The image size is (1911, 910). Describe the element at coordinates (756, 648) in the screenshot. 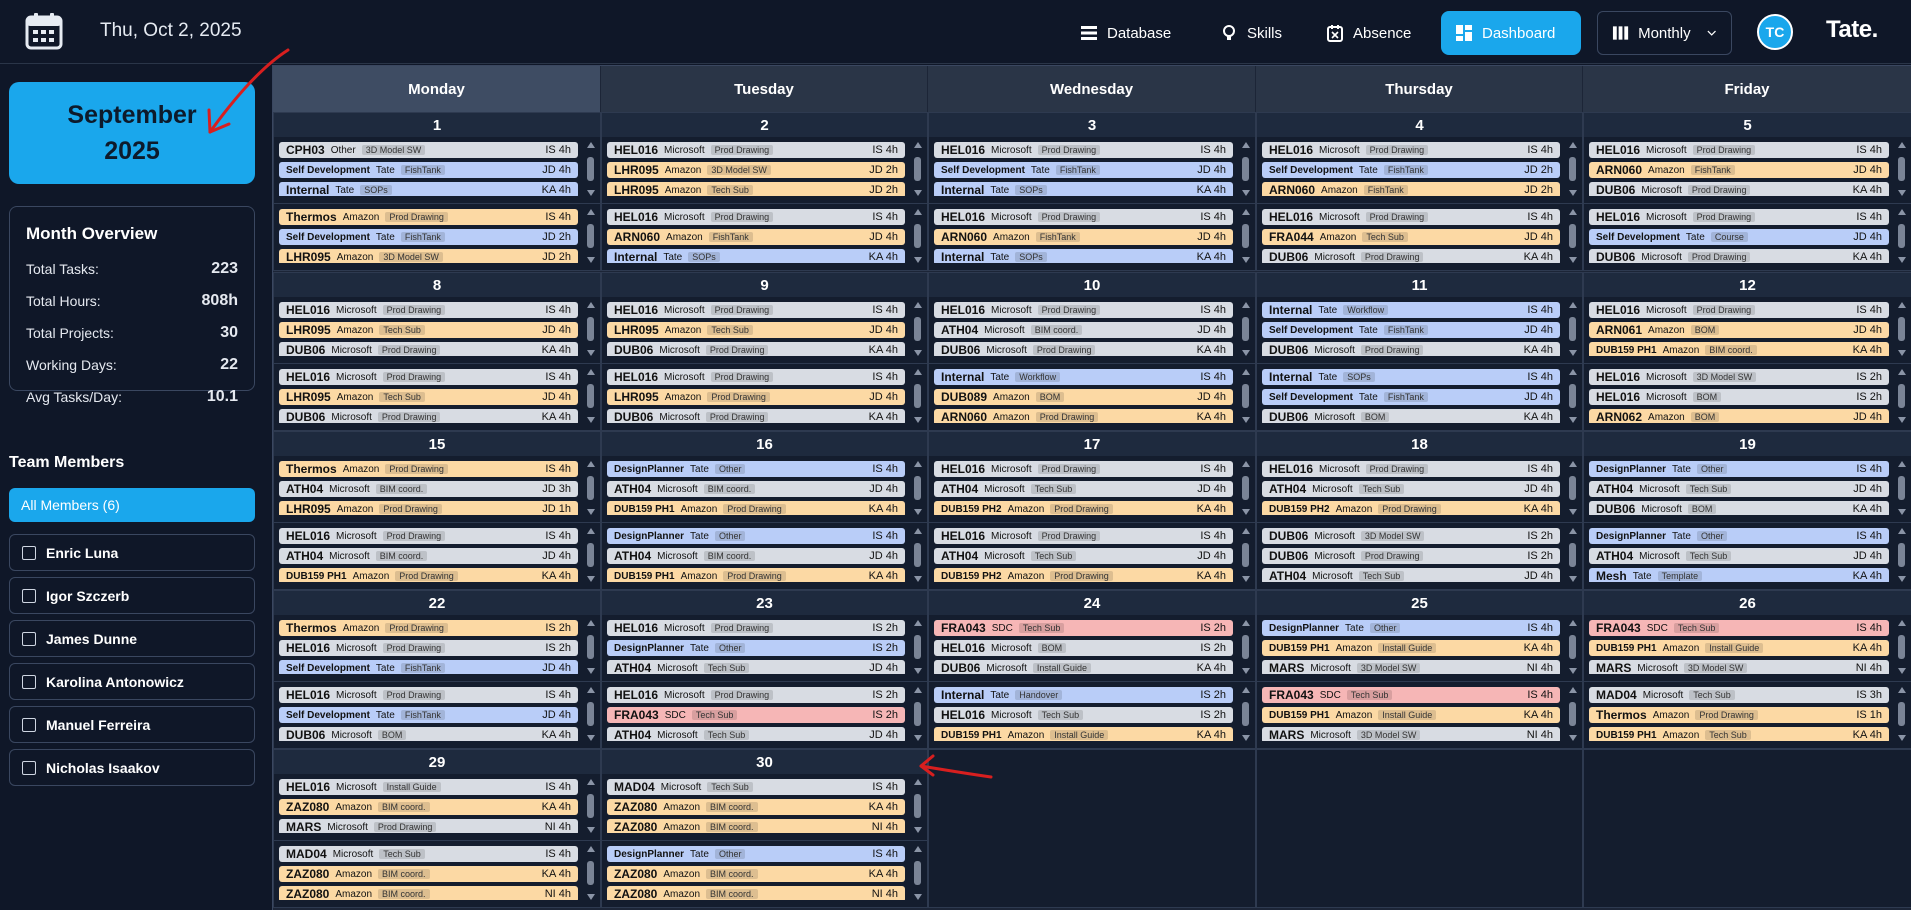

I see `task-item: DesignPlanner Tate Other IS 2h` at that location.